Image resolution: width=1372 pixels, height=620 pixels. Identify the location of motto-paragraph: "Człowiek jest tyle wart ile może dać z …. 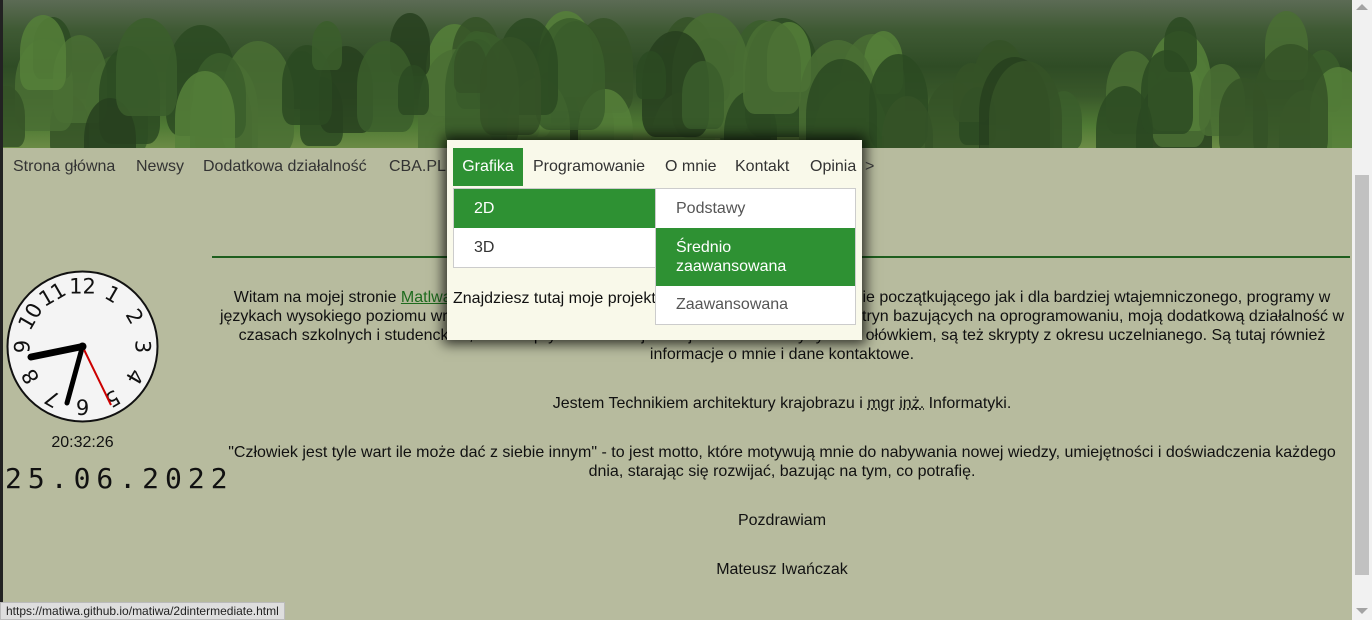
(782, 462).